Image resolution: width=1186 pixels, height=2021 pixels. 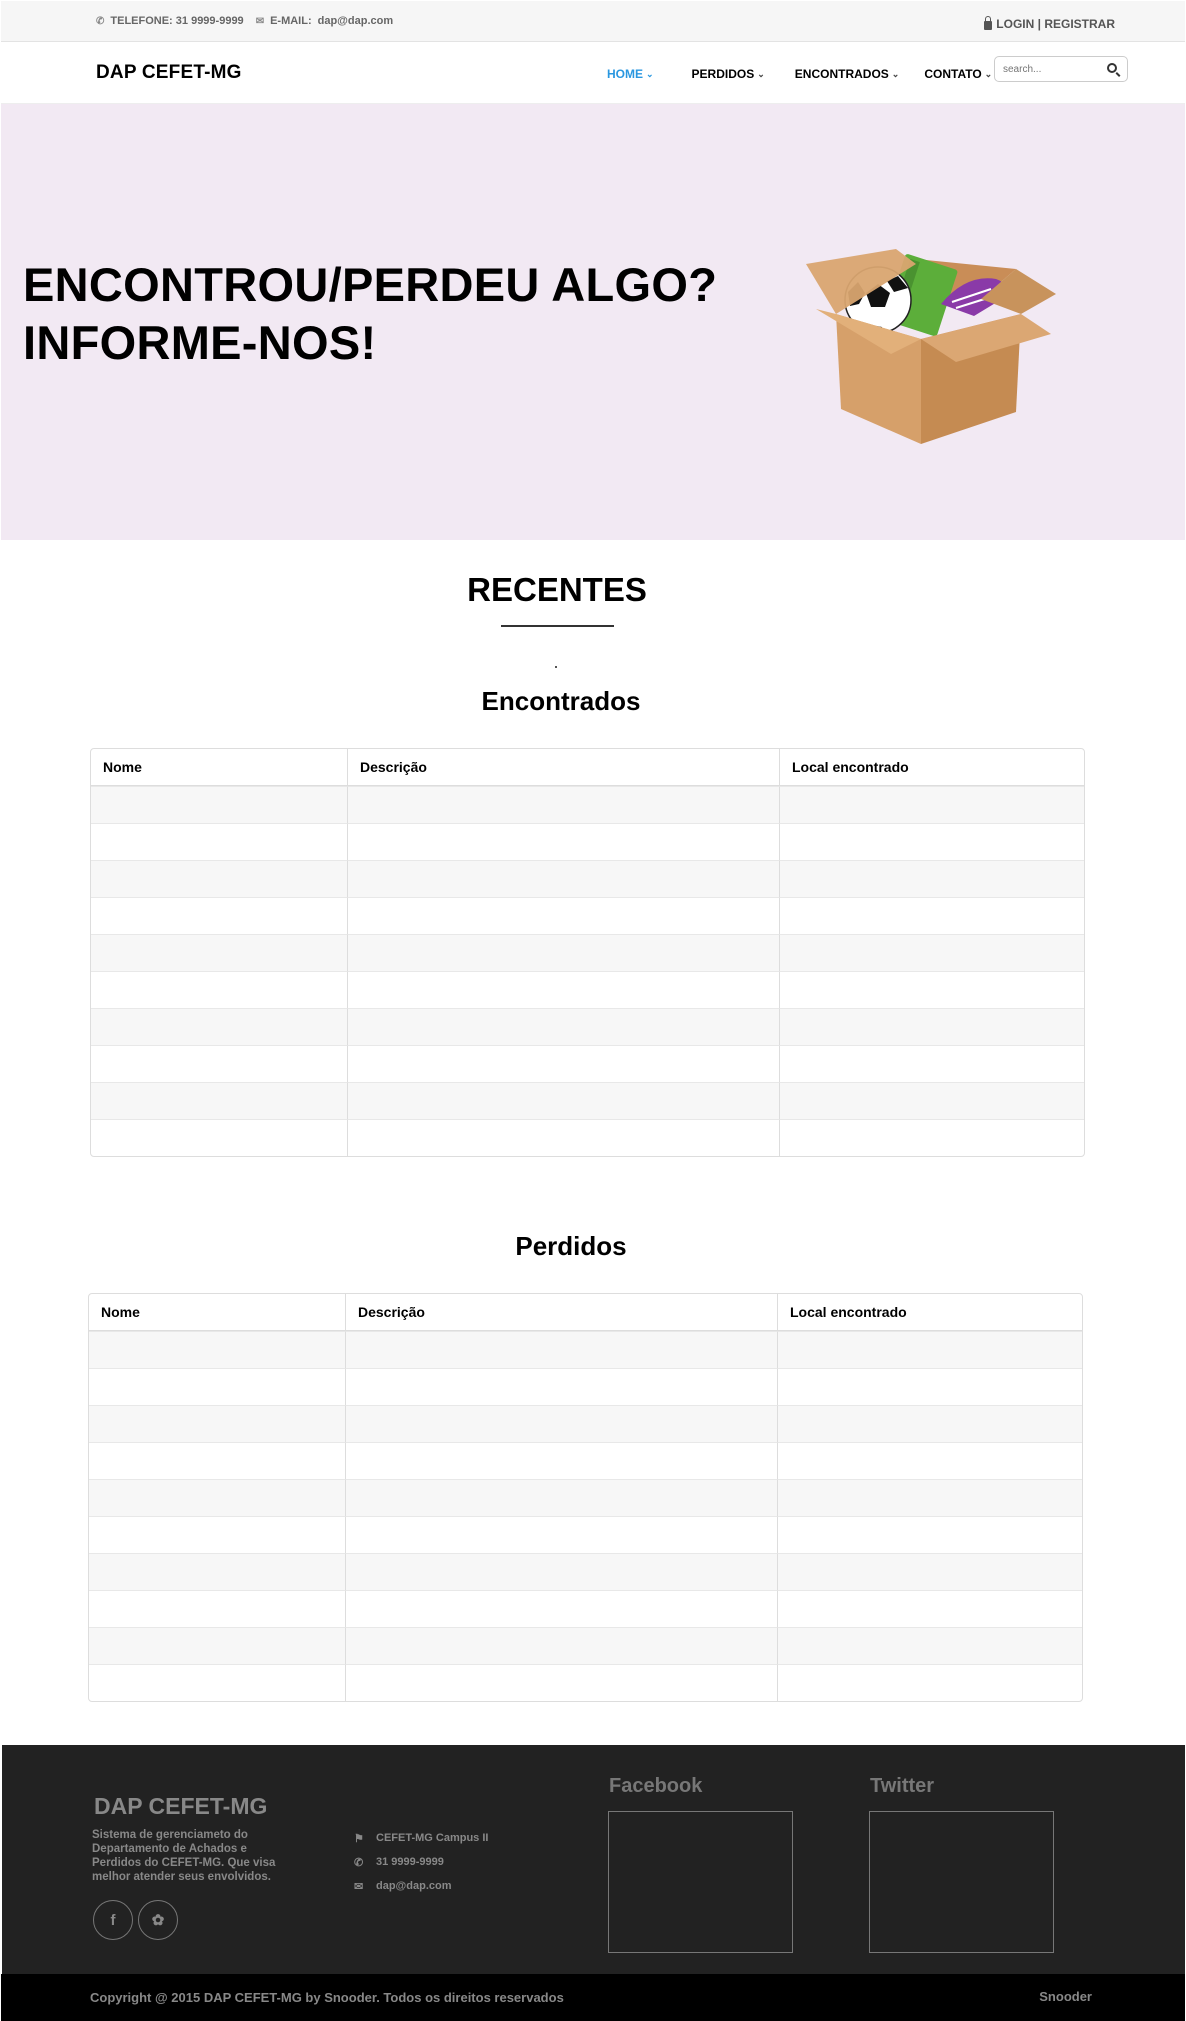 I want to click on lock-icon, so click(x=988, y=23).